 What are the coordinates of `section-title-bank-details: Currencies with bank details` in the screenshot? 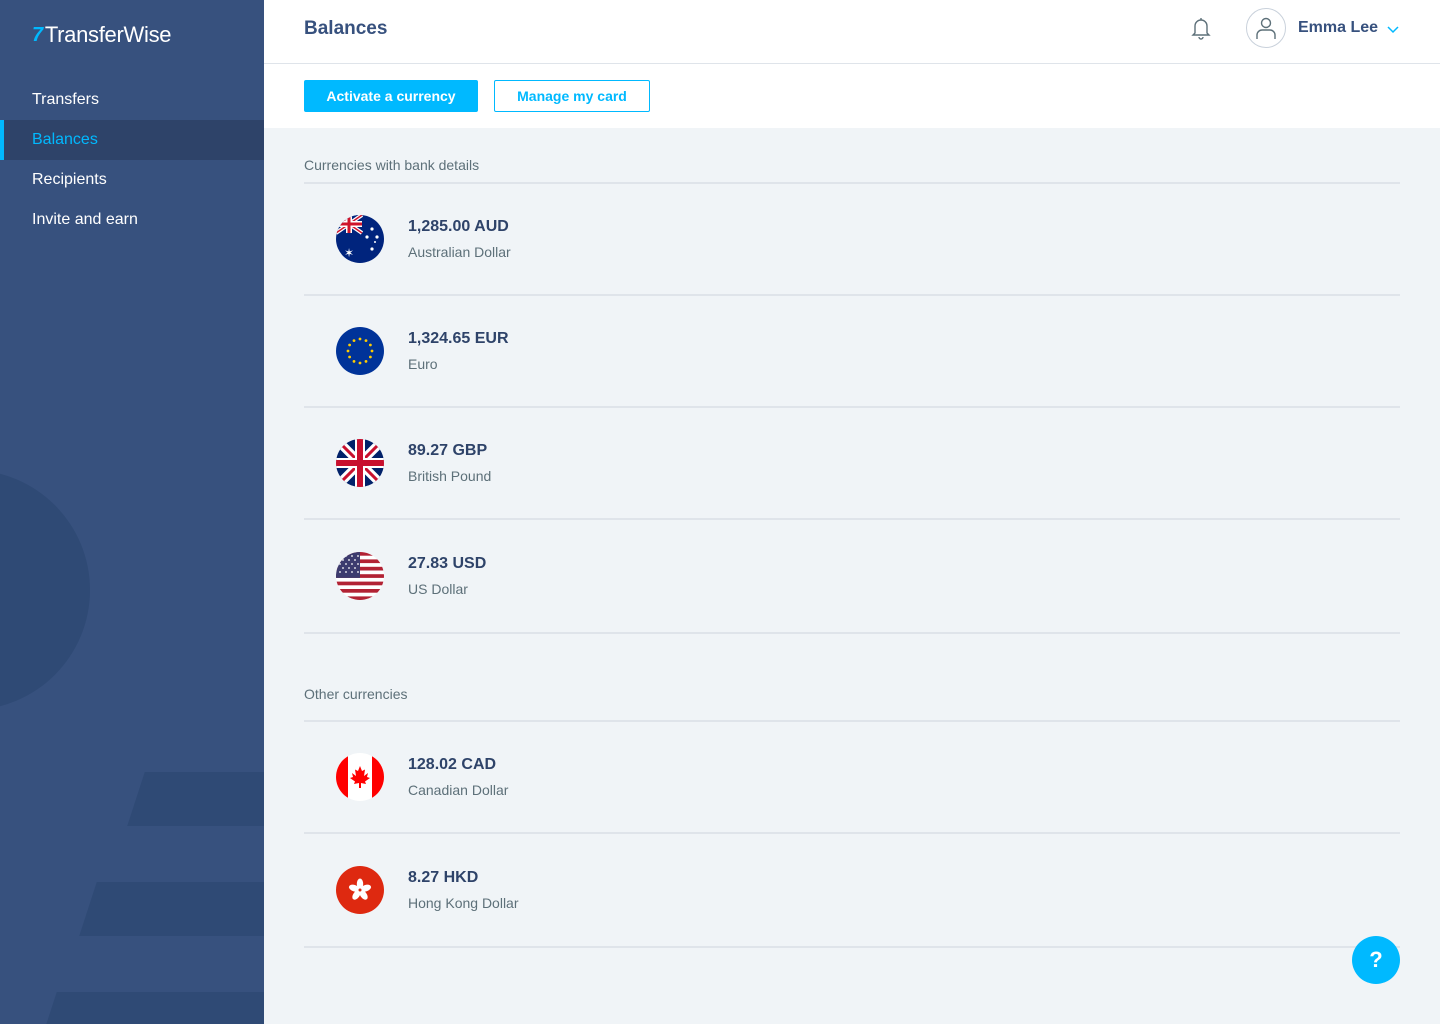 It's located at (852, 156).